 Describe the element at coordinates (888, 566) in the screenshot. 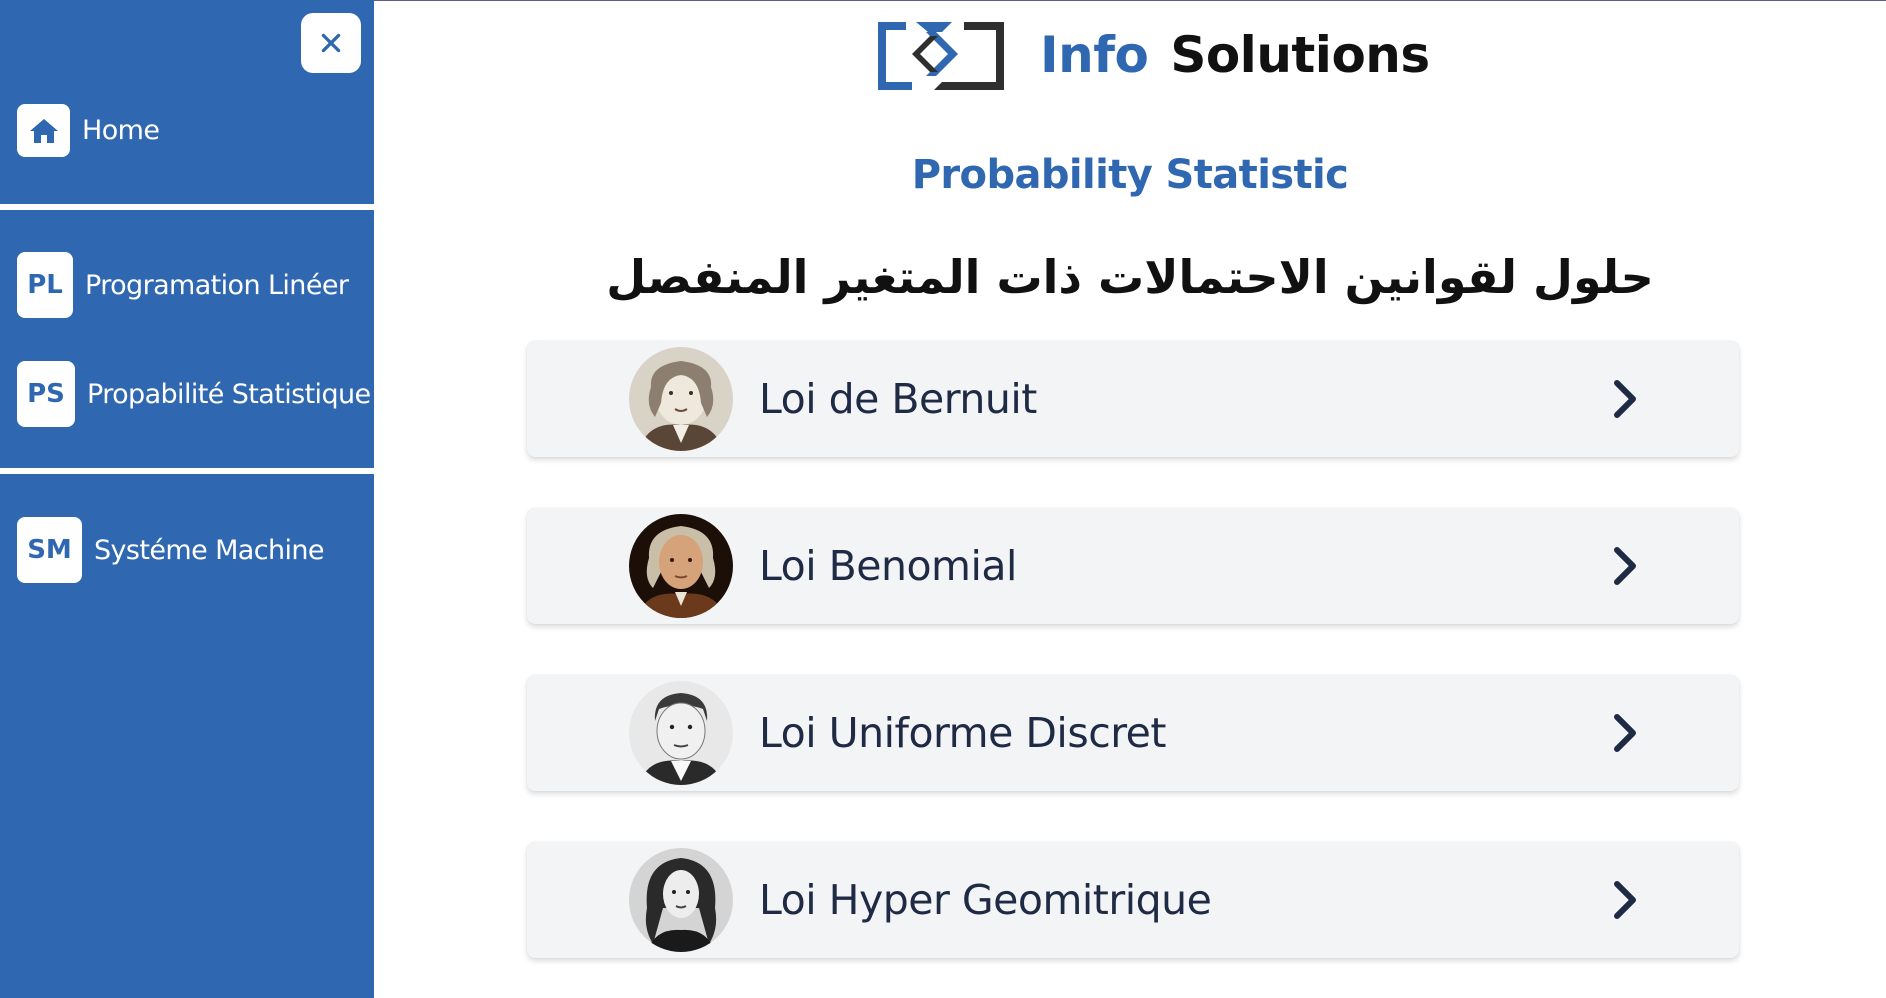

I see `law-label: Loi Benomial` at that location.